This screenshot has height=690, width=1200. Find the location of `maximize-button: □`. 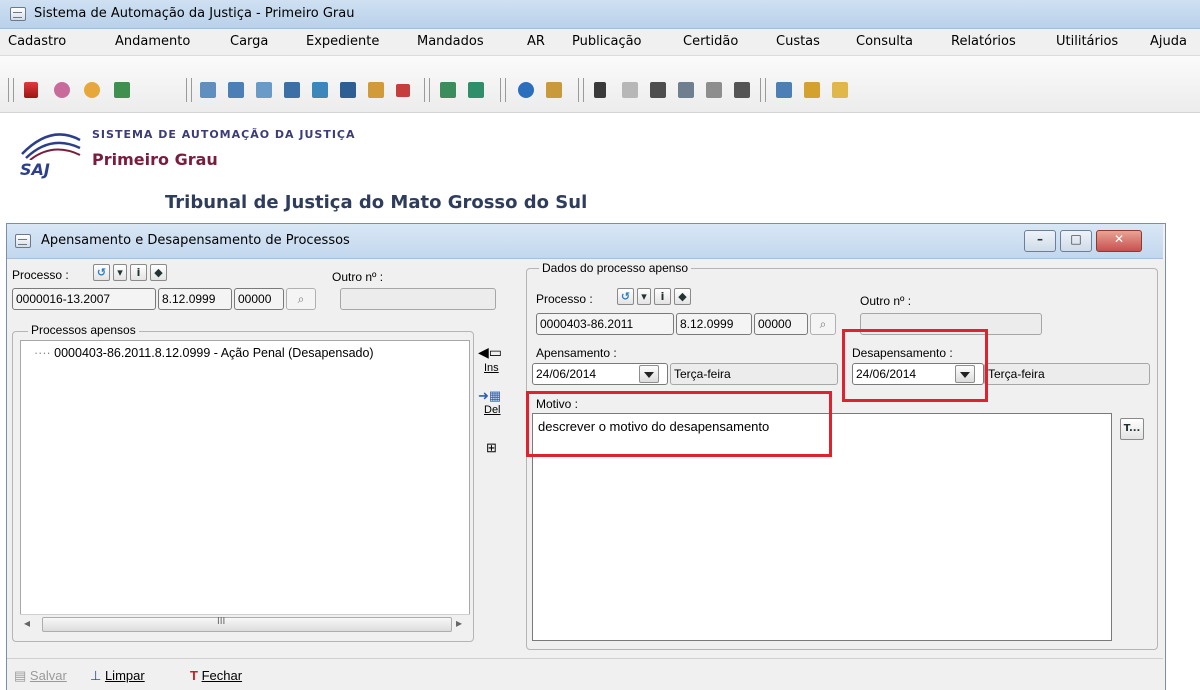

maximize-button: □ is located at coordinates (1076, 241).